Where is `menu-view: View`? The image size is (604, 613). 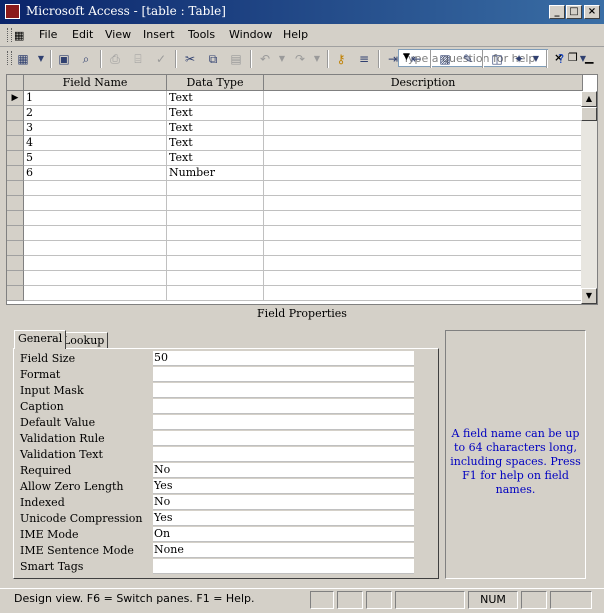 menu-view: View is located at coordinates (118, 34).